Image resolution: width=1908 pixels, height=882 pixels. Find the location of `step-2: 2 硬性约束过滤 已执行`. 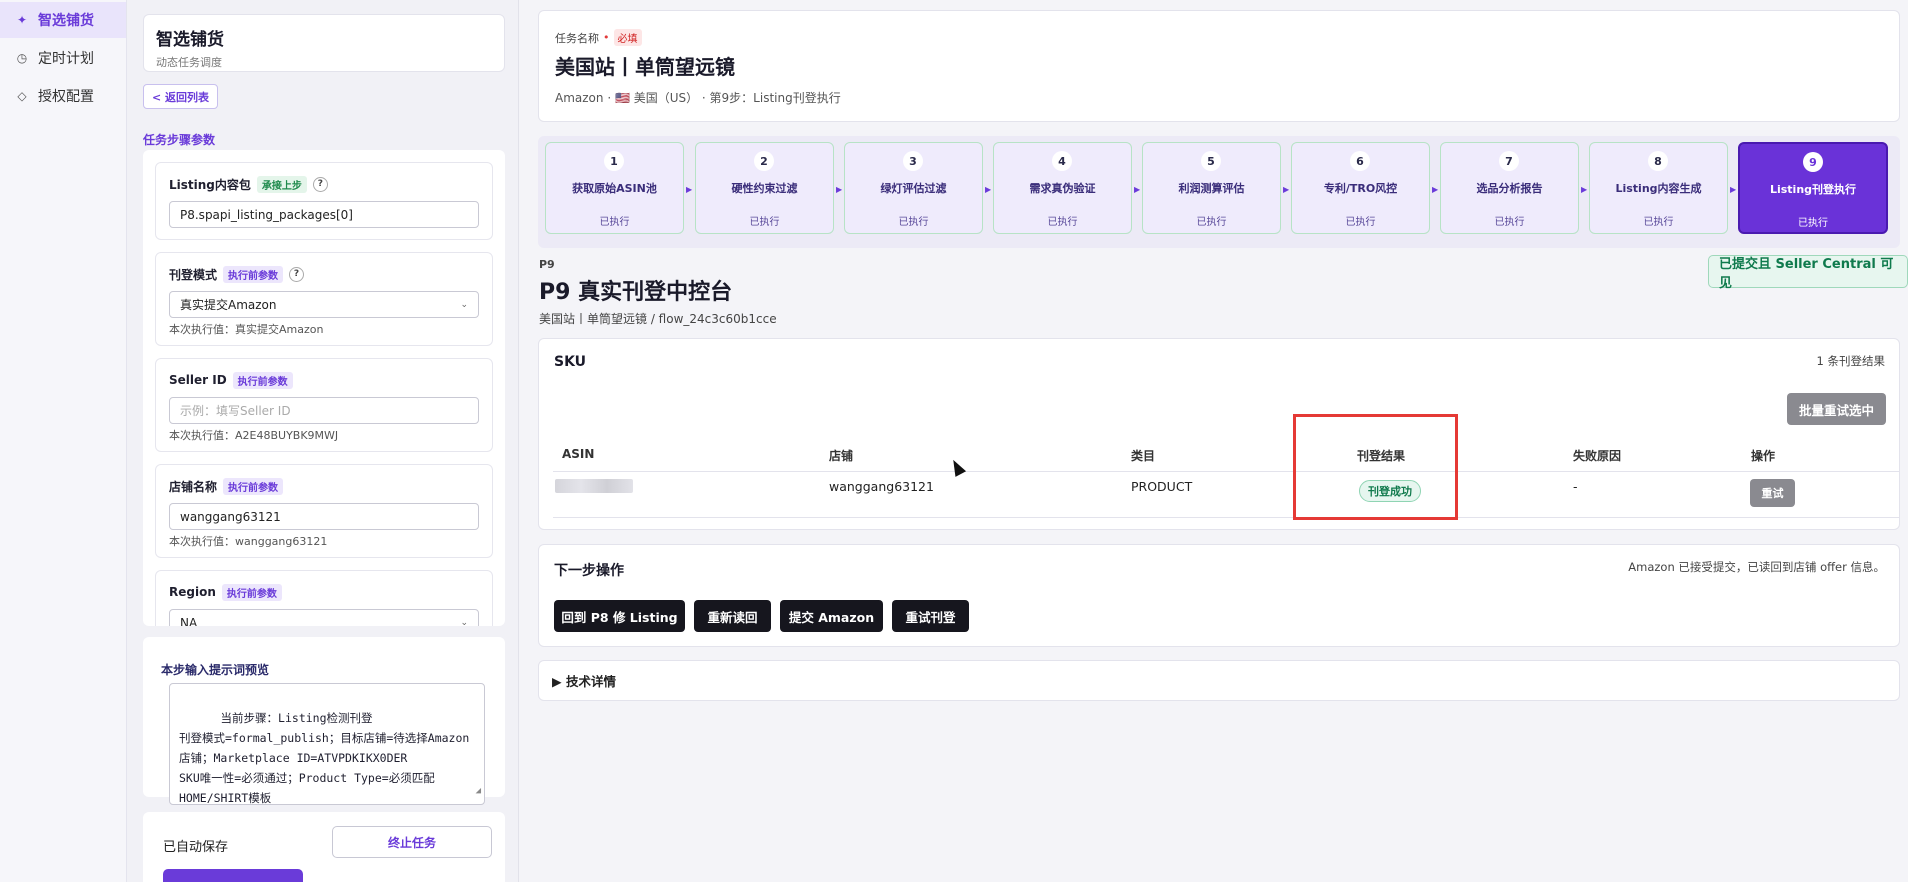

step-2: 2 硬性约束过滤 已执行 is located at coordinates (764, 188).